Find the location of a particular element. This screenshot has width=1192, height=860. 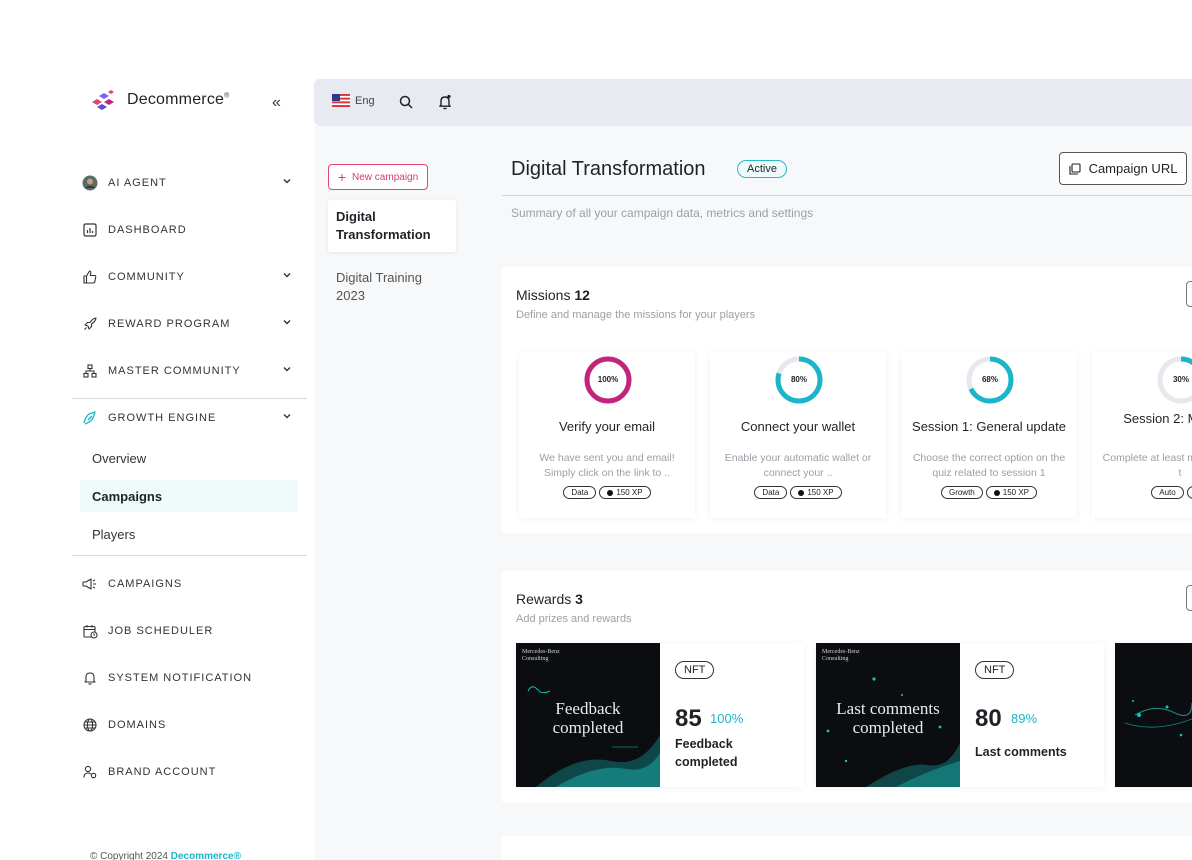

sidebar-item-label: JOB SCHEDULER is located at coordinates (161, 631).